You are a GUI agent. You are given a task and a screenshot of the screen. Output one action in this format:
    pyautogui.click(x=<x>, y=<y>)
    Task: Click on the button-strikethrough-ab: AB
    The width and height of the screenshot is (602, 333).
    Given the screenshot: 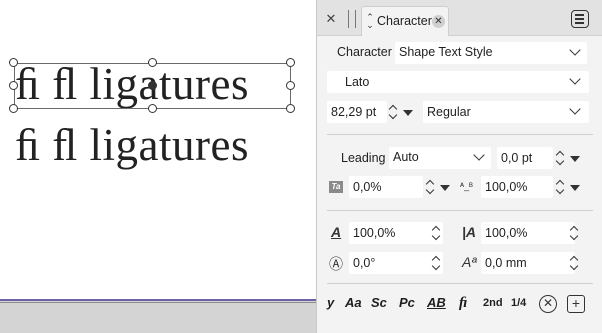 What is the action you would take?
    pyautogui.click(x=436, y=302)
    